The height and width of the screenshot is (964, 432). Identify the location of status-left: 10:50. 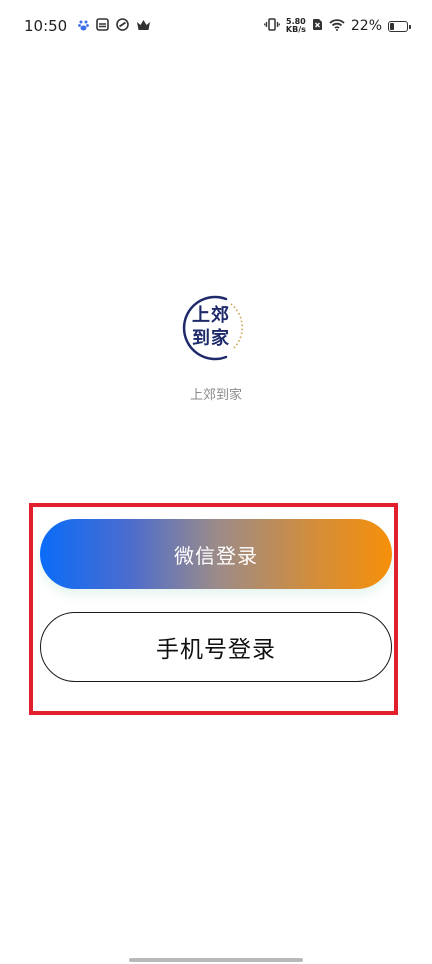
(87, 26).